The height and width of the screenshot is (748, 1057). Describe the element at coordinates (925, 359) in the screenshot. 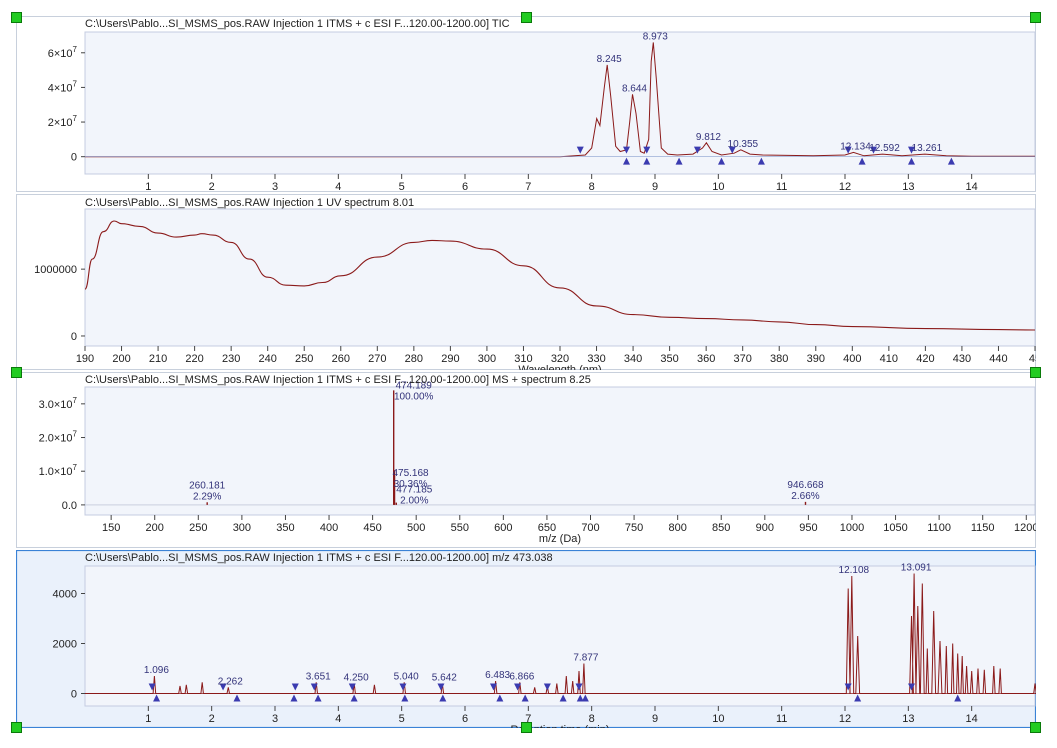

I see `uv-x-tick-label: 420` at that location.